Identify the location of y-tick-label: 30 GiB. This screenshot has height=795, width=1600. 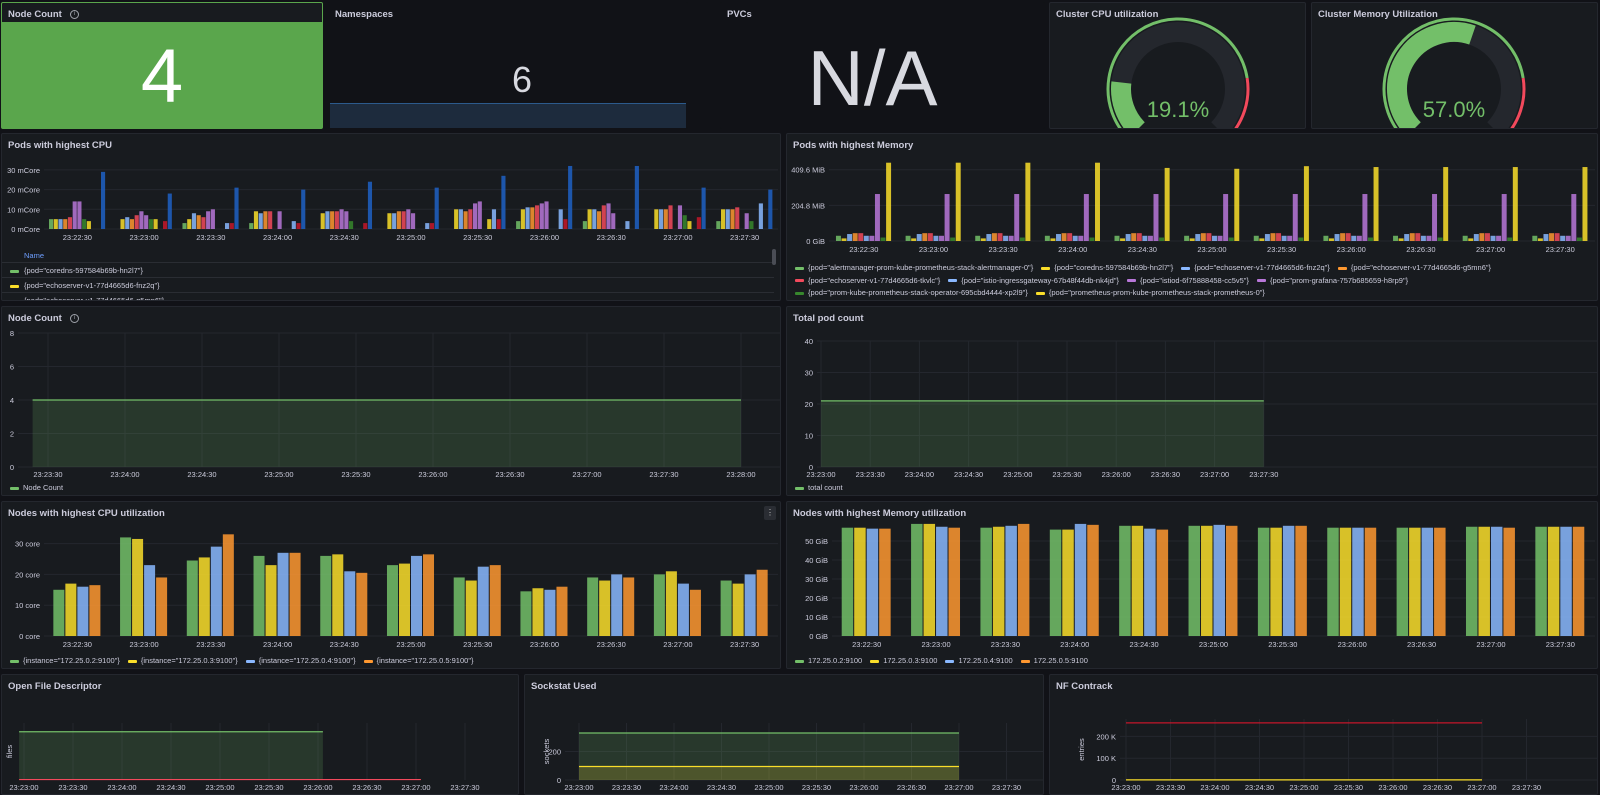
(816, 579).